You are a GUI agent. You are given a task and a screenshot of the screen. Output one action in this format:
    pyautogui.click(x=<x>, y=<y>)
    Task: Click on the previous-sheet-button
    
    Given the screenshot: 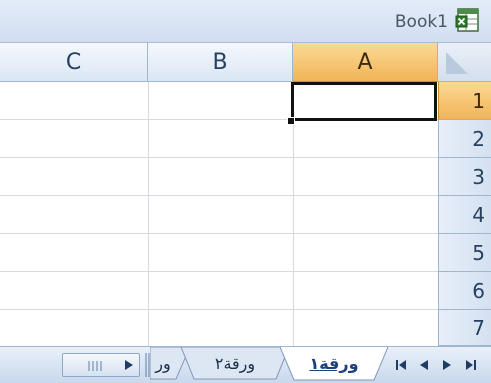 What is the action you would take?
    pyautogui.click(x=424, y=365)
    